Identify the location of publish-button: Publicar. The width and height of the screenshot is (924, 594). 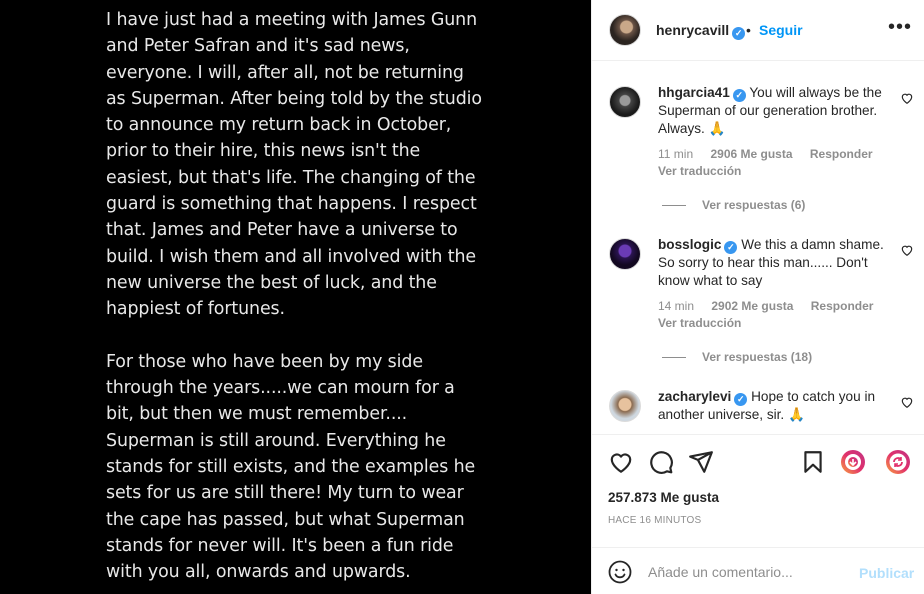
(886, 573).